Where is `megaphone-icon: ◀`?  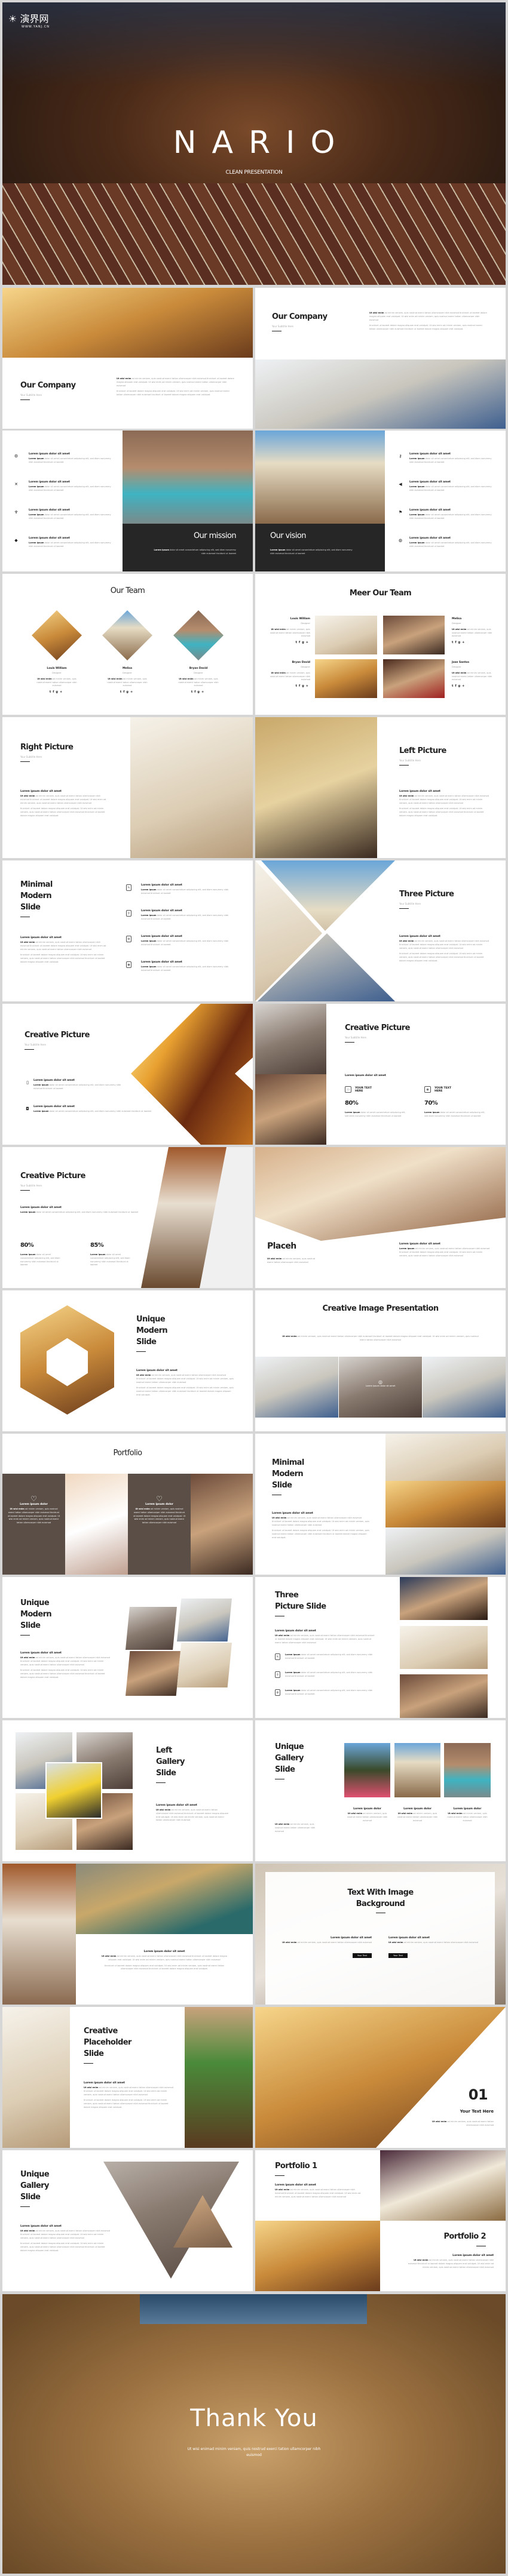
megaphone-icon: ◀ is located at coordinates (400, 484).